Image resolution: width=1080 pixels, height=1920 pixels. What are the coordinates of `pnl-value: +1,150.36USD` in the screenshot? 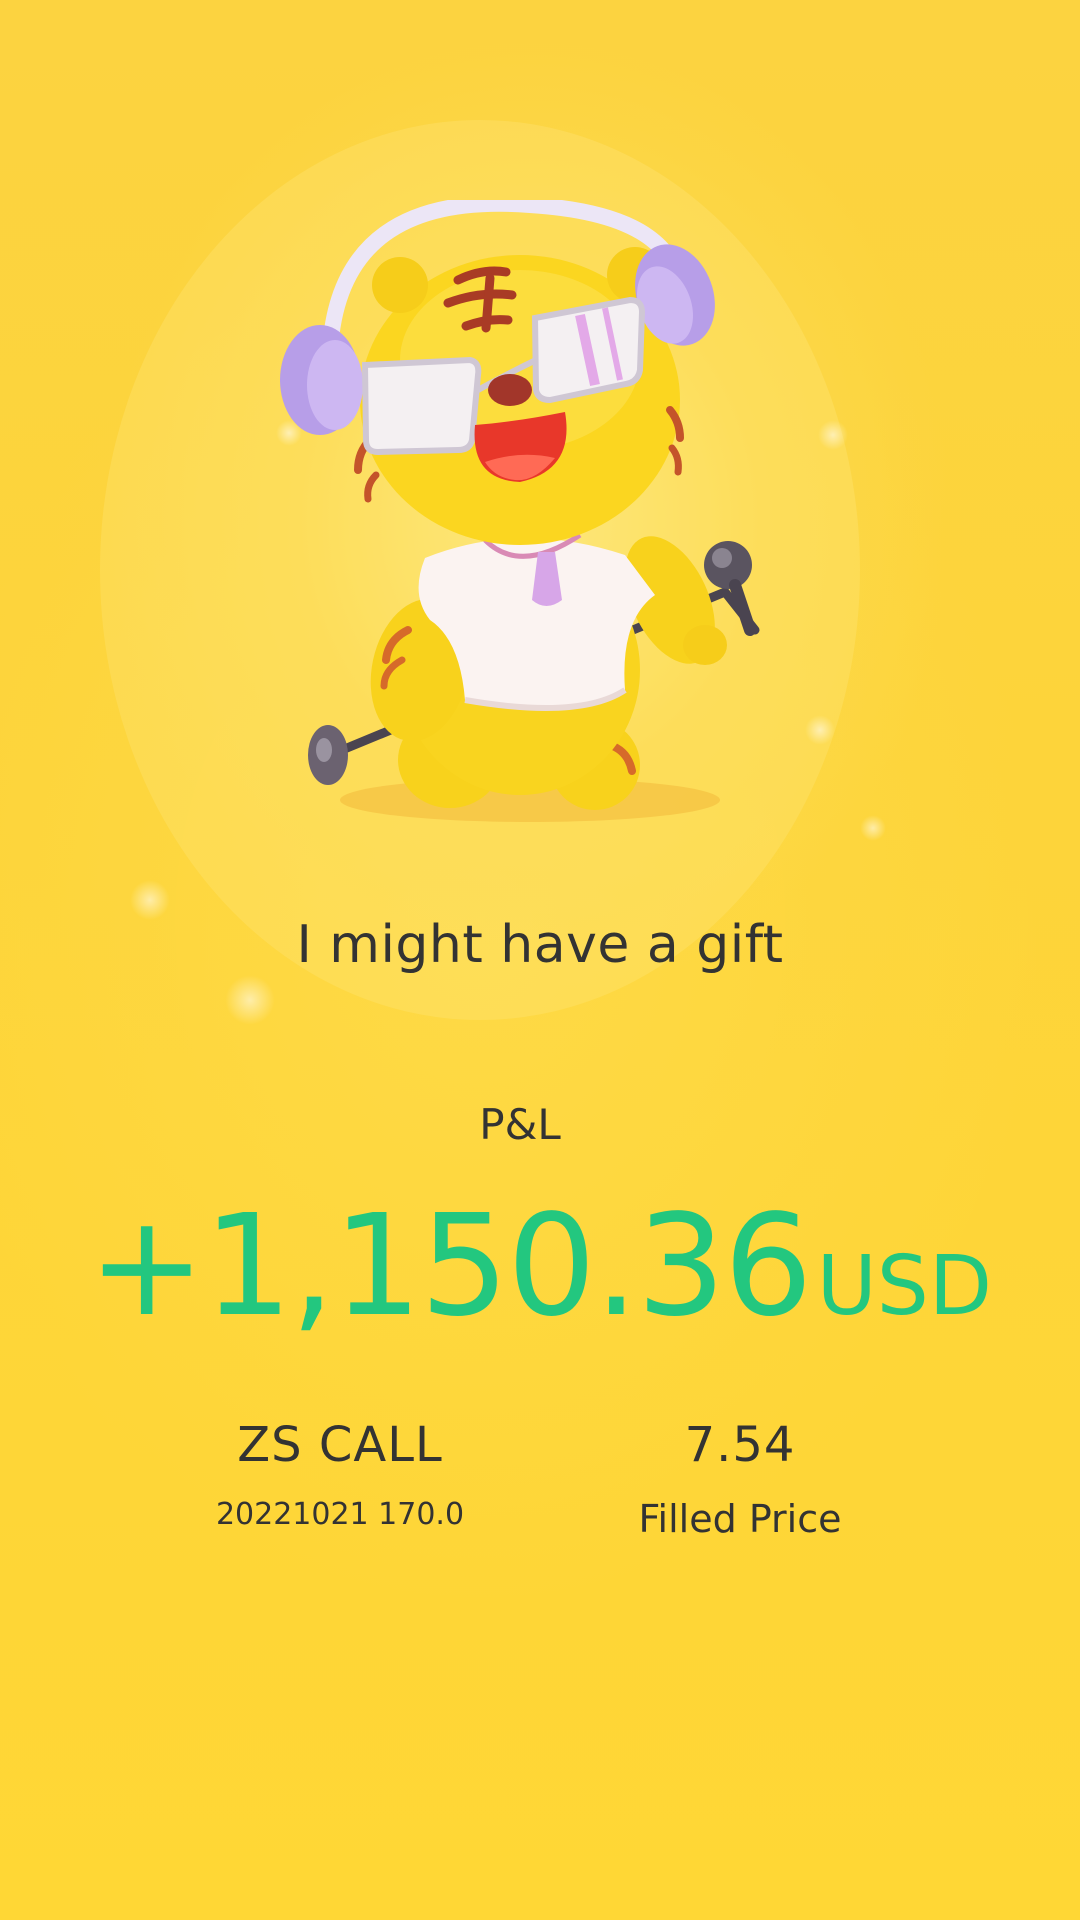 It's located at (540, 1266).